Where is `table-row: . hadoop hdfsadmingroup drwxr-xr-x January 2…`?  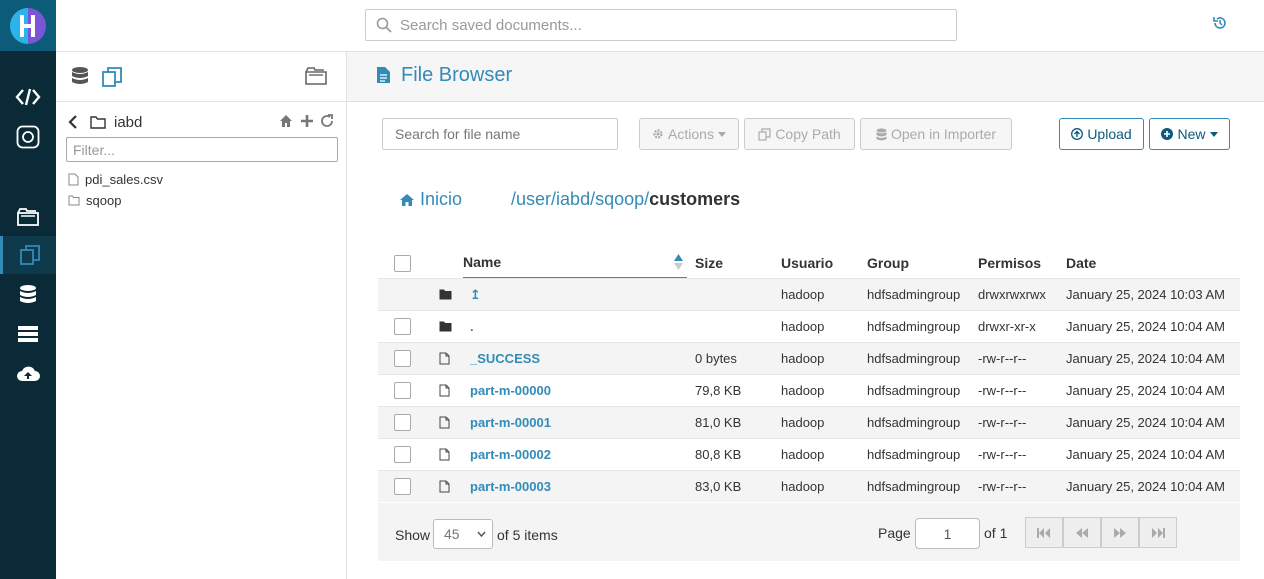 table-row: . hadoop hdfsadmingroup drwxr-xr-x January 2… is located at coordinates (809, 326).